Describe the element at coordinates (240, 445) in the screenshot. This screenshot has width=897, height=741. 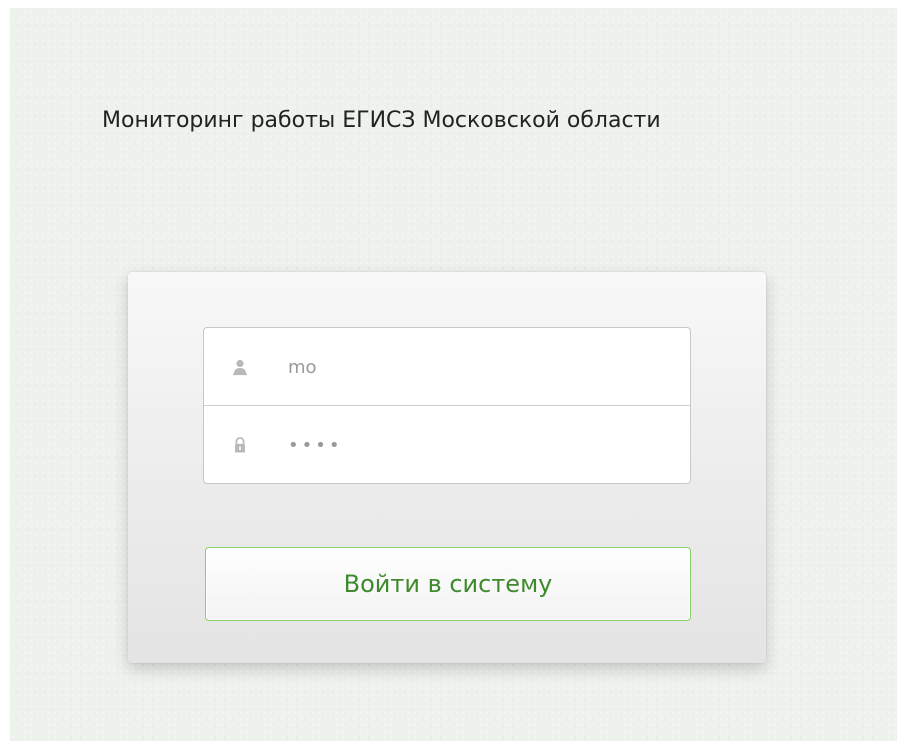
I see `lock-icon` at that location.